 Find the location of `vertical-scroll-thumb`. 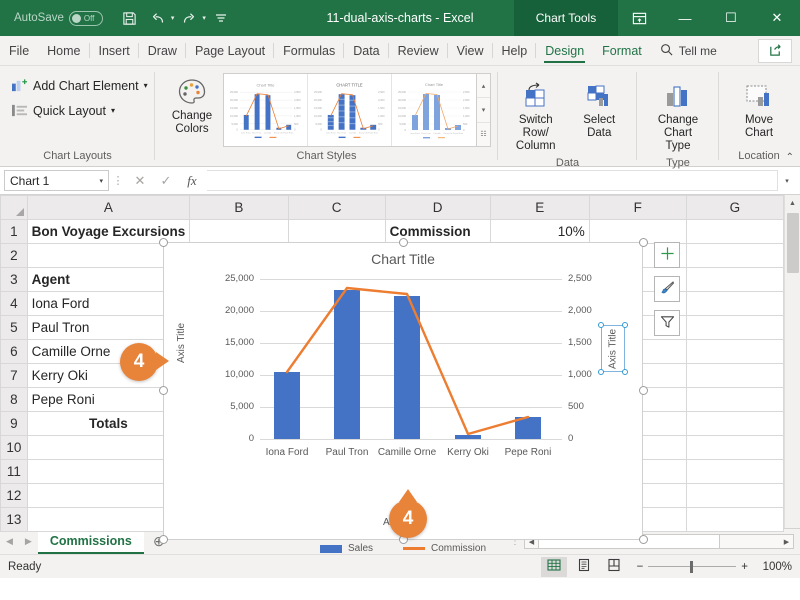

vertical-scroll-thumb is located at coordinates (792, 243).